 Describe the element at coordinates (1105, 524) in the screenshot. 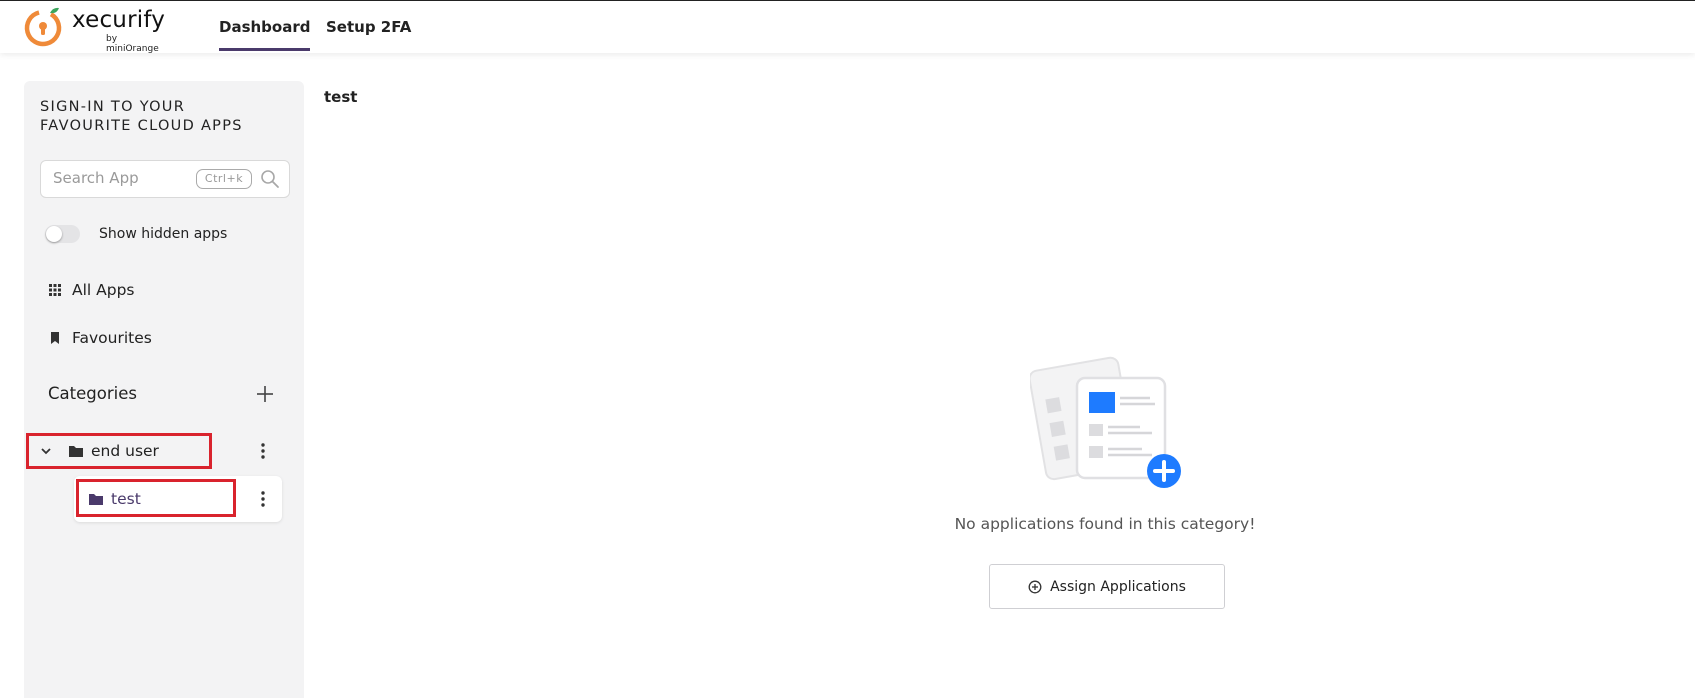

I see `empty-state-message: No applications found in this category!` at that location.